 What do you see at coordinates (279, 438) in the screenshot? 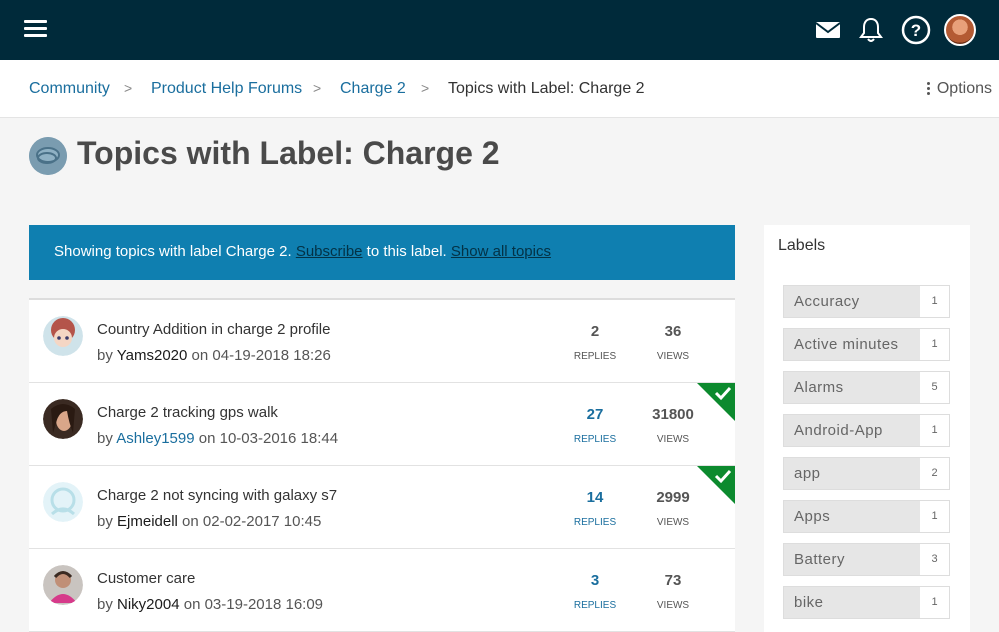
I see `post-date: 10-03-2016 18:44` at bounding box center [279, 438].